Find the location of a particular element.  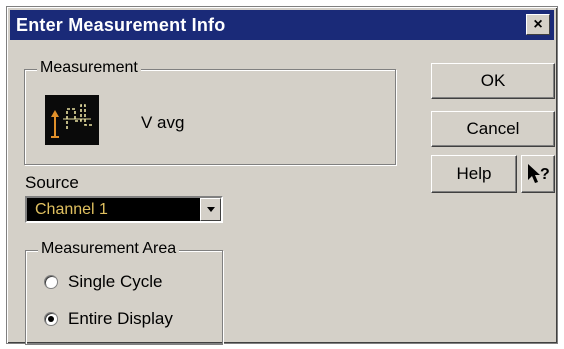

radio-selected-dot is located at coordinates (51, 319).